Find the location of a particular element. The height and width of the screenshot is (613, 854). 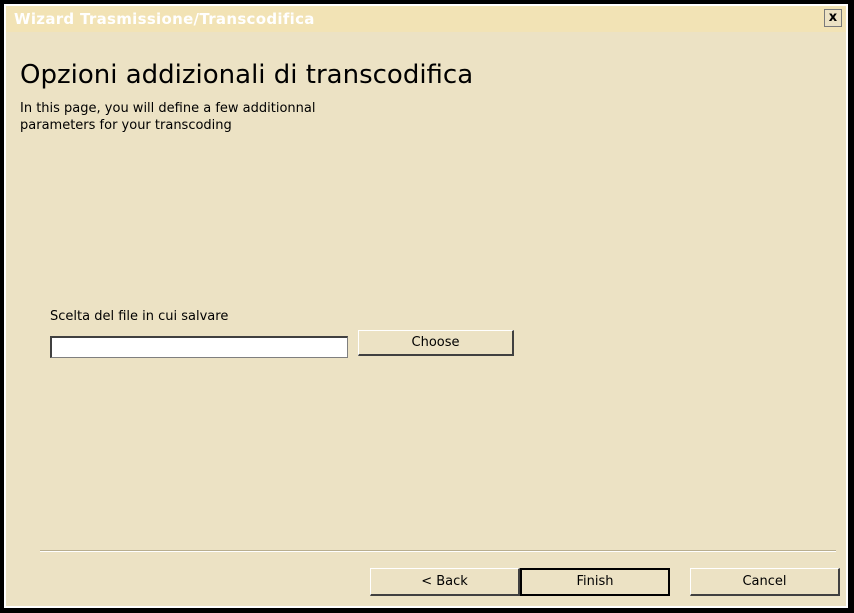

page-title: Opzioni addizionali di transcodifica is located at coordinates (247, 75).